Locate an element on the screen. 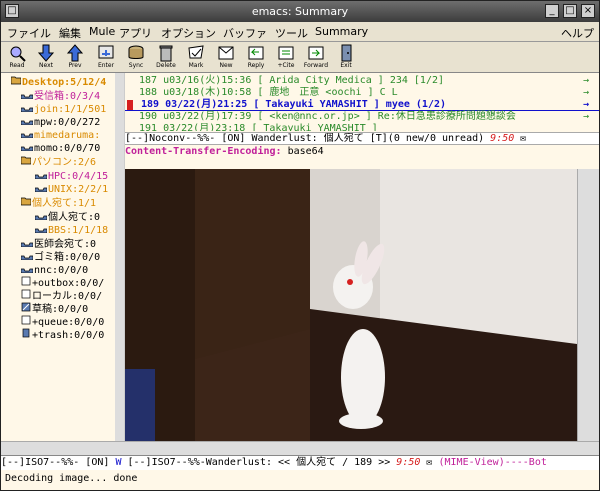 The width and height of the screenshot is (600, 491). next-label: Next is located at coordinates (46, 65).